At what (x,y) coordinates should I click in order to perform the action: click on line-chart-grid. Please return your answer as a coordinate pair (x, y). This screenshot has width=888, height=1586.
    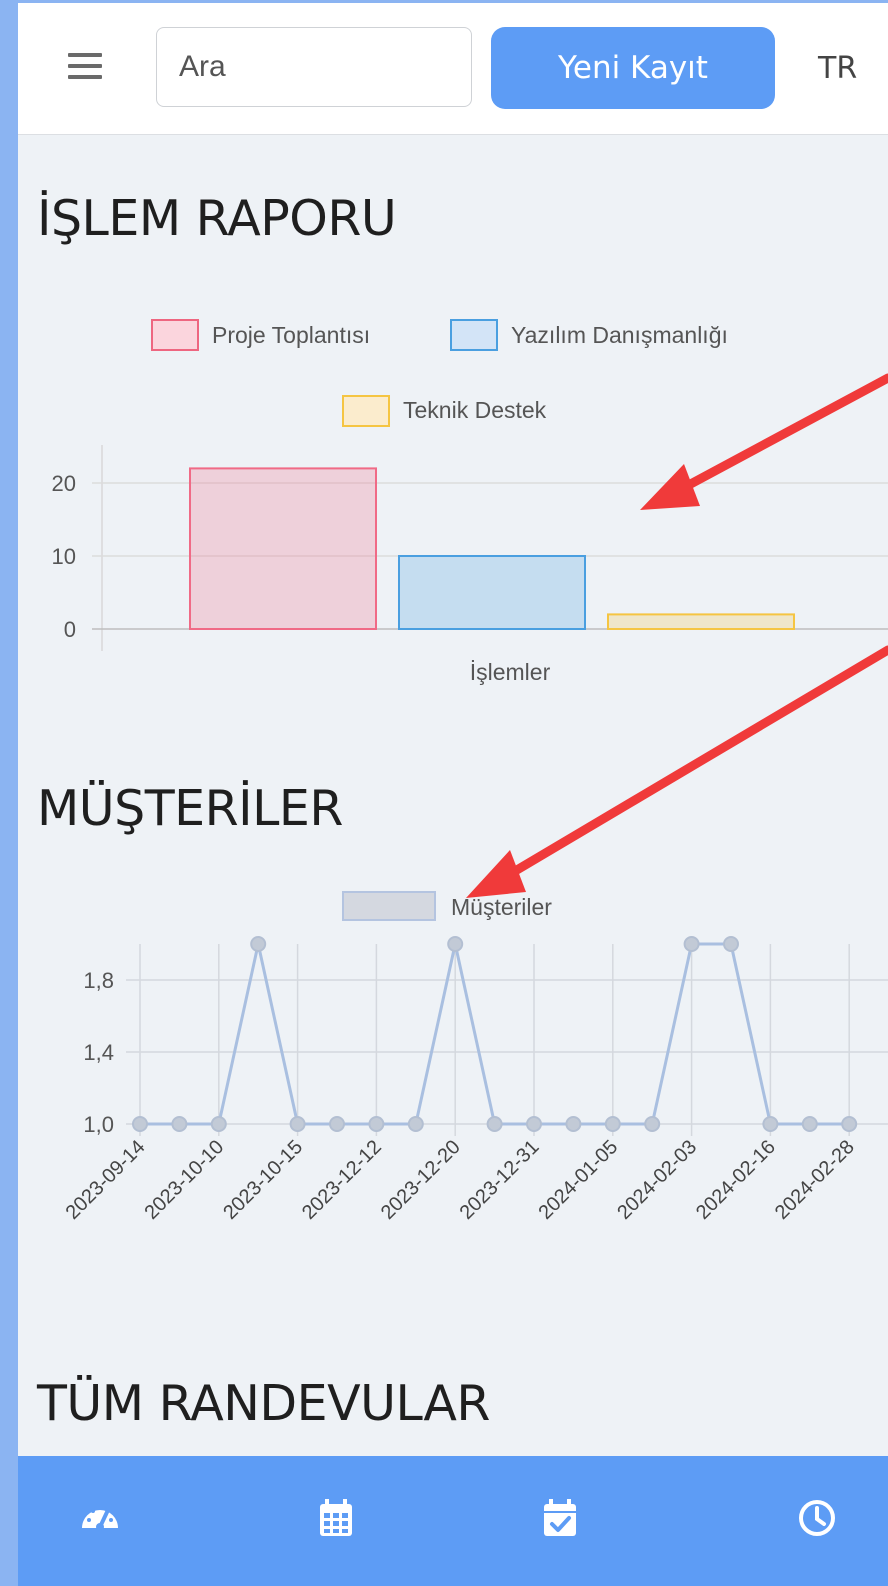
    Looking at the image, I should click on (507, 1040).